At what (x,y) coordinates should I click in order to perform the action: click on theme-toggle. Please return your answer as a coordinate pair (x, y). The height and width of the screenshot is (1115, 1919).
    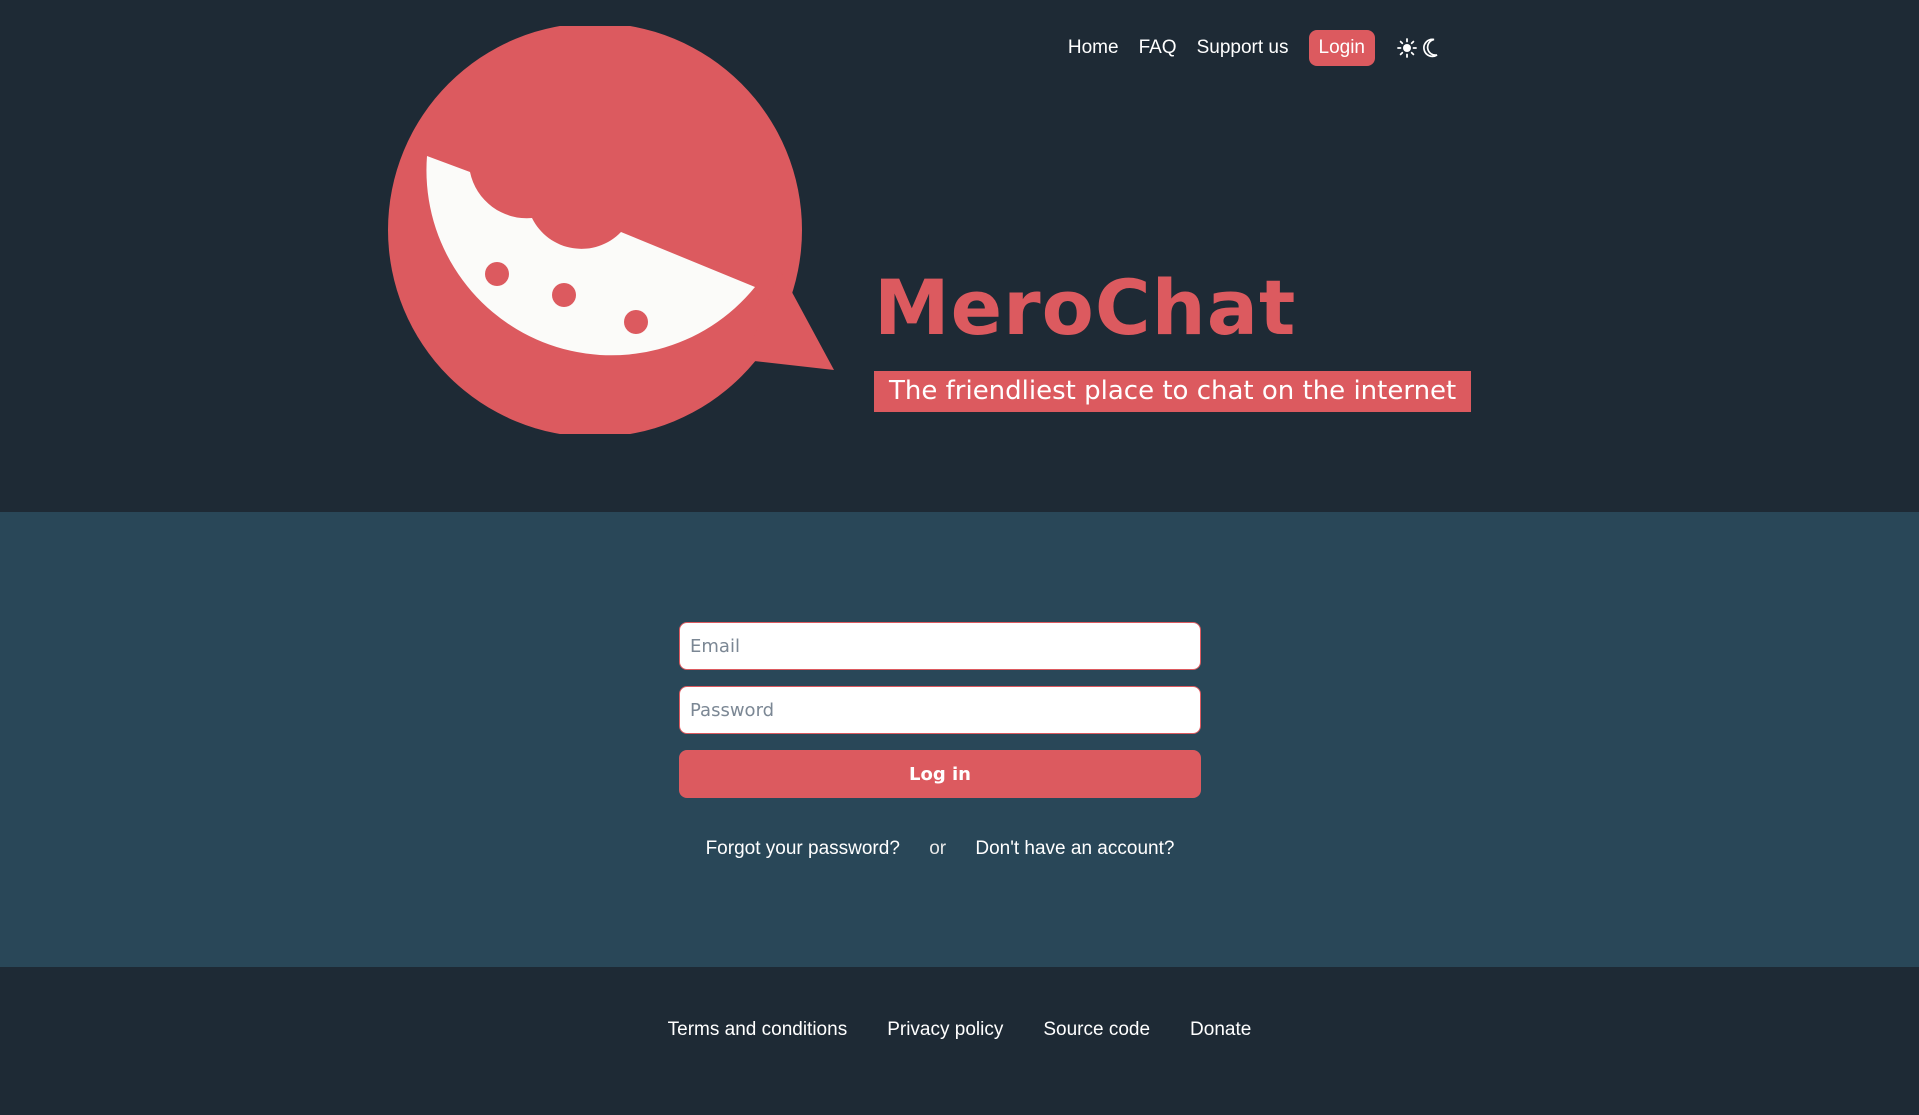
    Looking at the image, I should click on (1418, 48).